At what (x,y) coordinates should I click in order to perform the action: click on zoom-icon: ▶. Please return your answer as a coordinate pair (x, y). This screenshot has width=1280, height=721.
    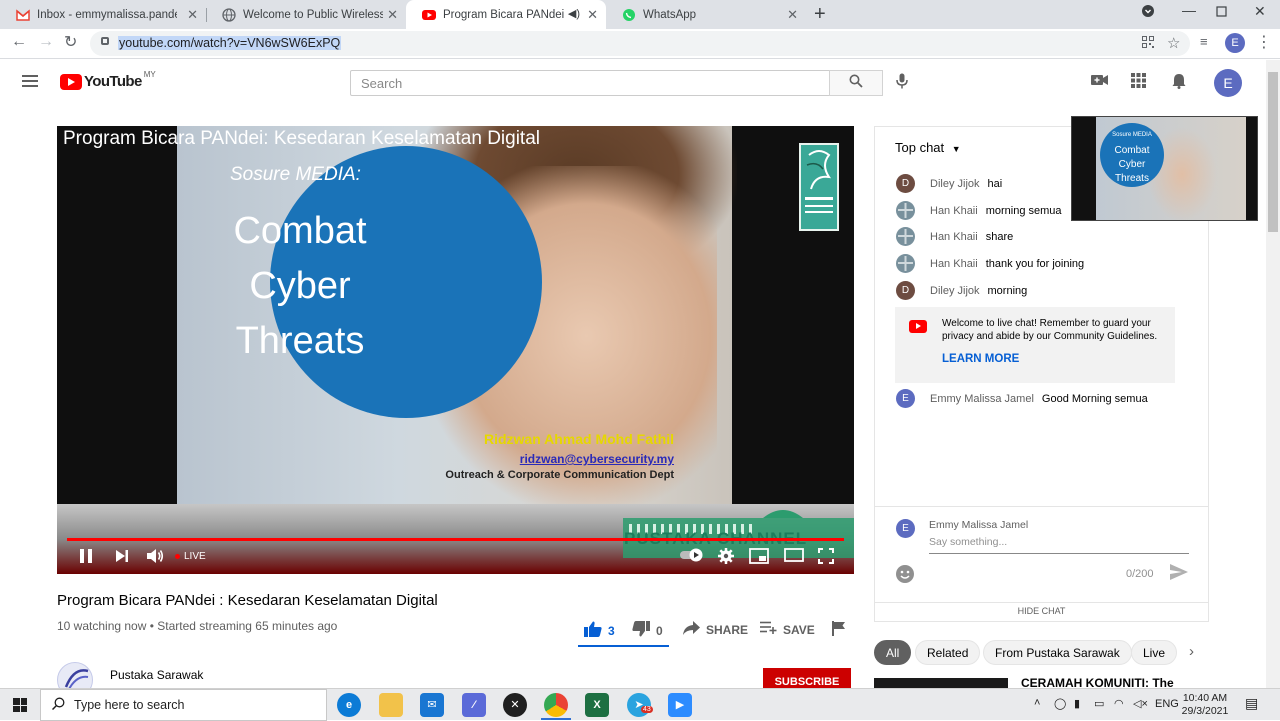
    Looking at the image, I should click on (680, 705).